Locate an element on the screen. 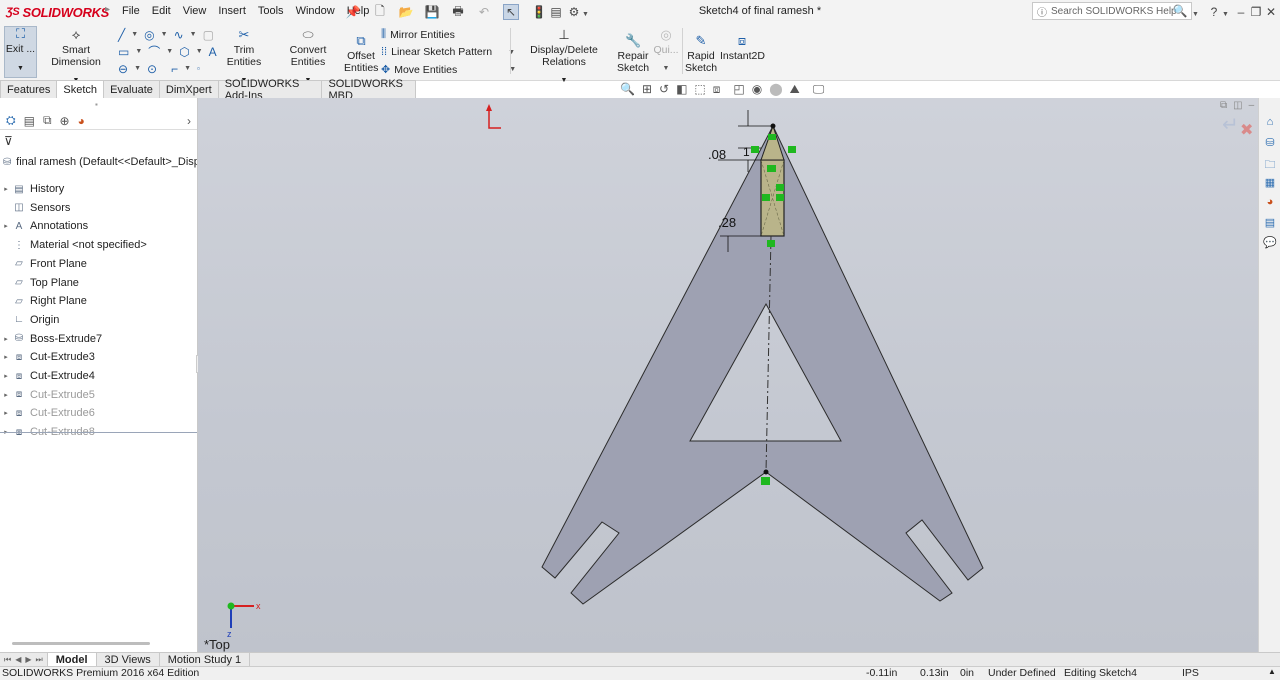  feature-manager-tab-icon: ⛭ is located at coordinates (11, 120).